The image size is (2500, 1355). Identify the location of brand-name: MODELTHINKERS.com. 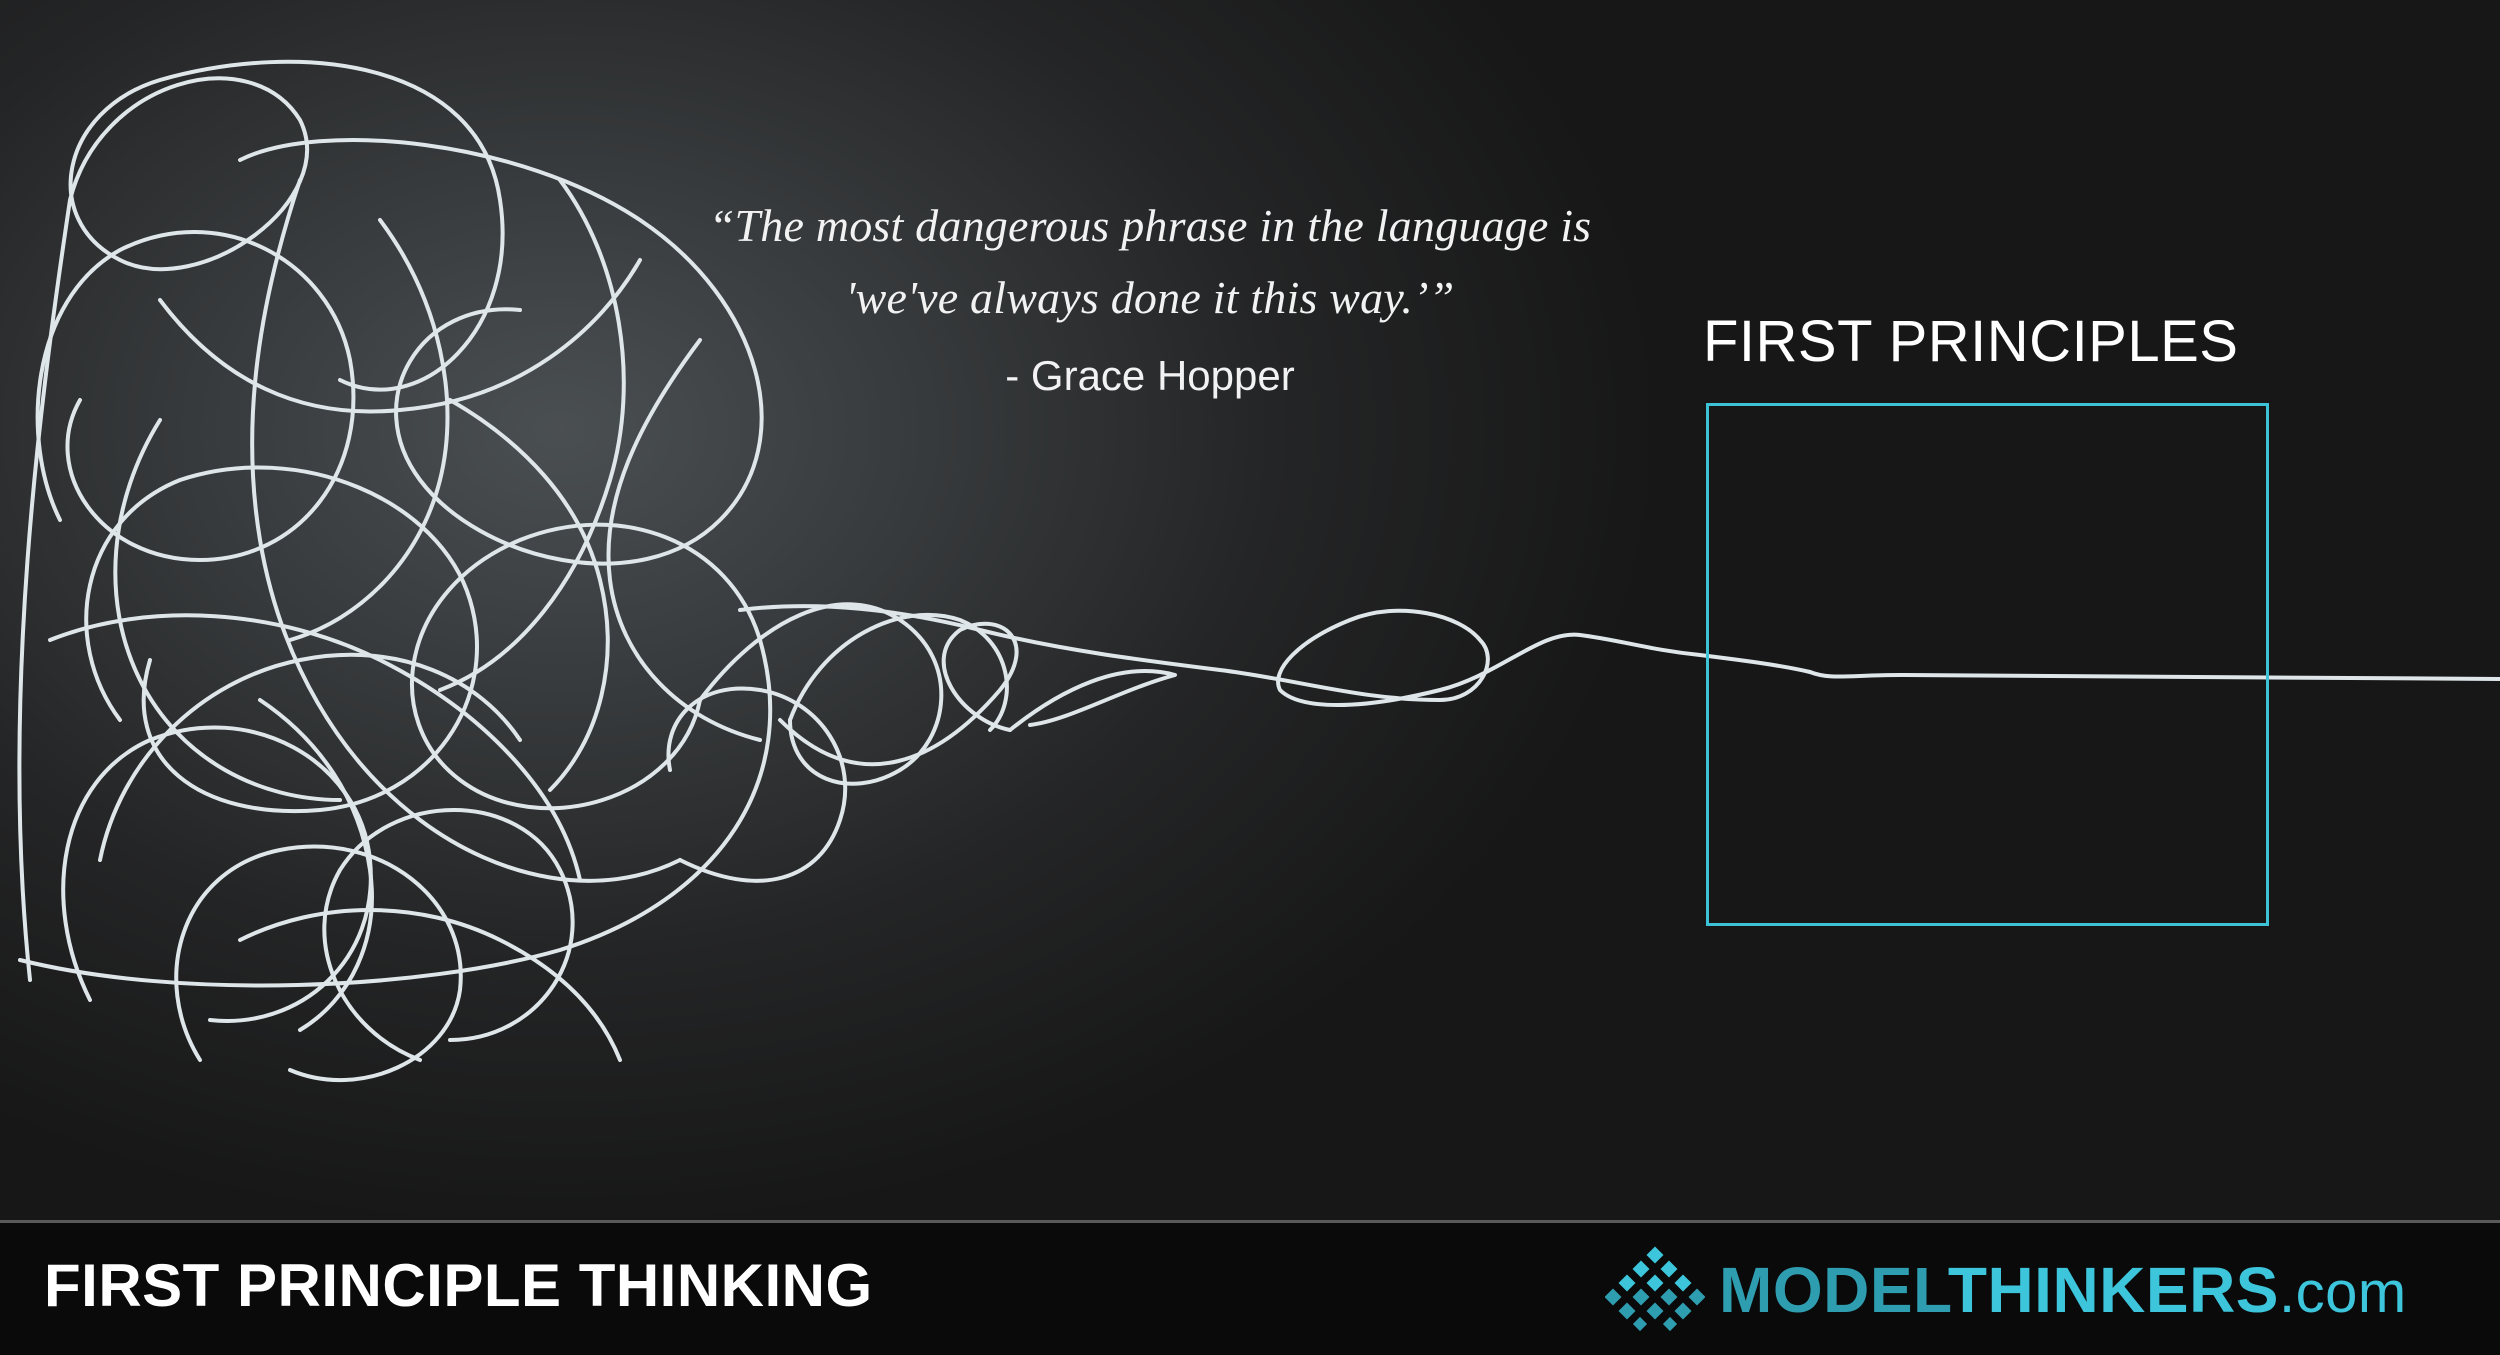
(2063, 1290).